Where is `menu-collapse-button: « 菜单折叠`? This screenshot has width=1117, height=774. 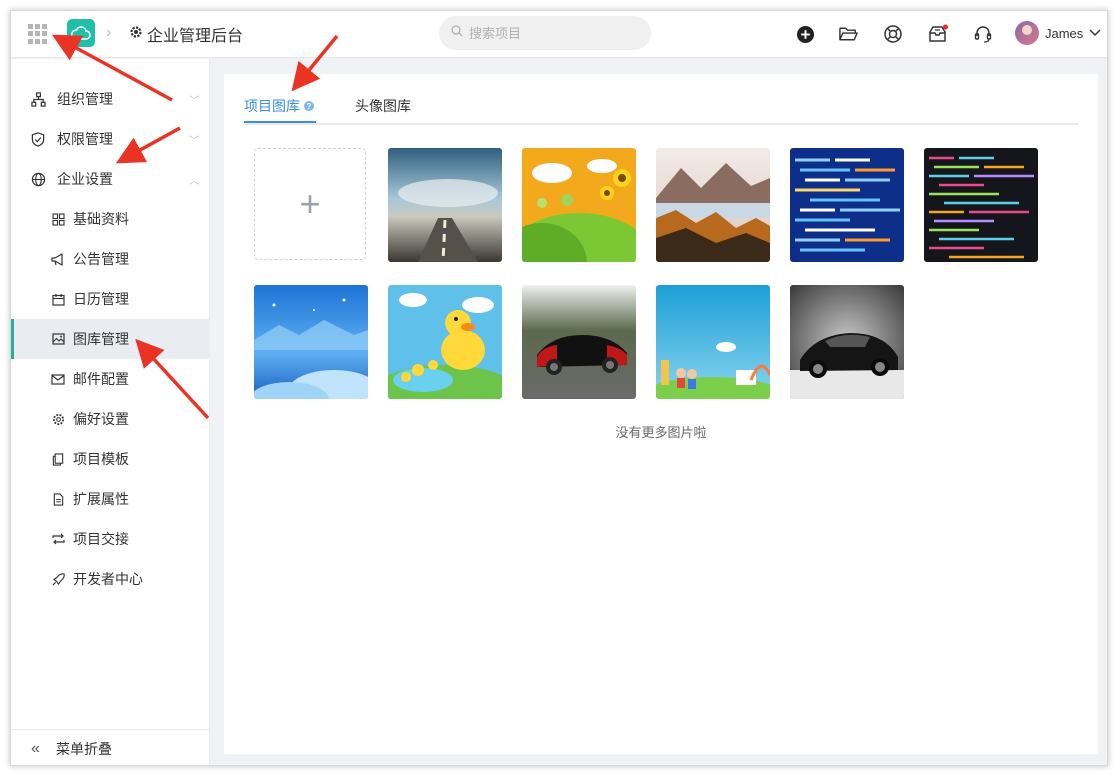
menu-collapse-button: « 菜单折叠 is located at coordinates (110, 747).